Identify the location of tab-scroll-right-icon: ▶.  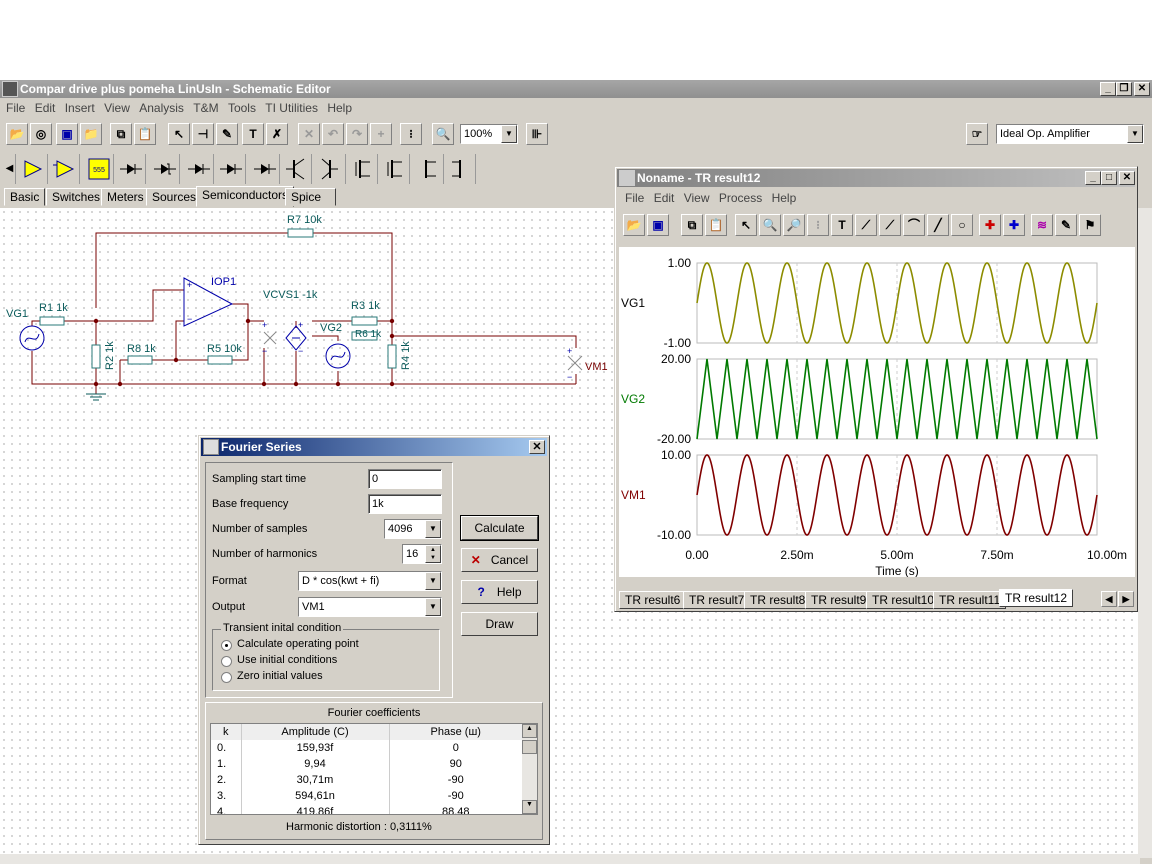
(1126, 599).